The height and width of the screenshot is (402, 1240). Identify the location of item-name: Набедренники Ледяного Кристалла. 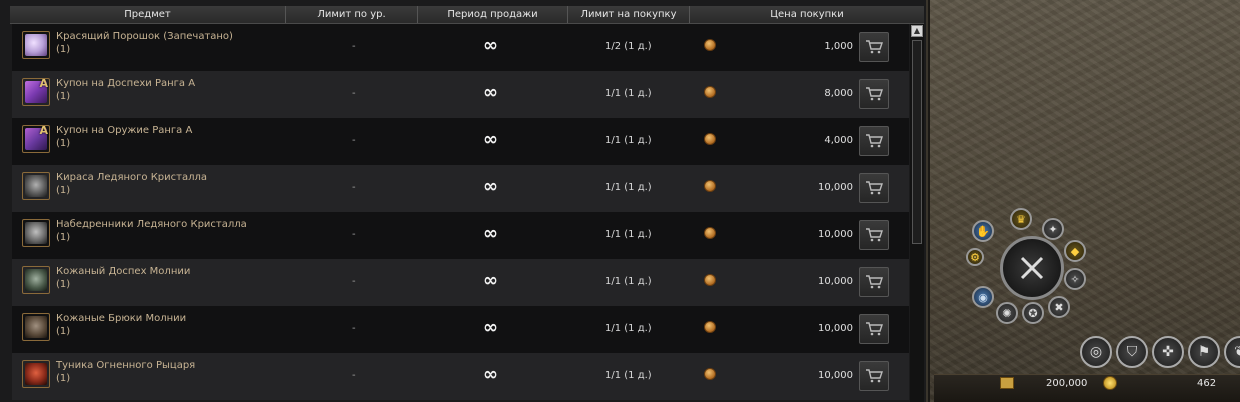
(151, 224).